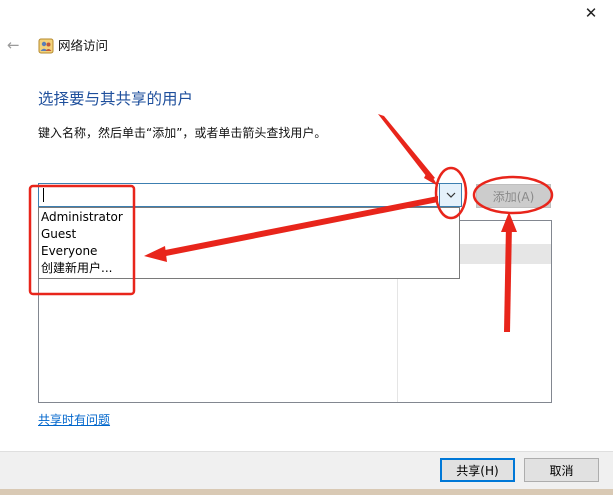 The width and height of the screenshot is (613, 495). I want to click on user-name-input, so click(240, 195).